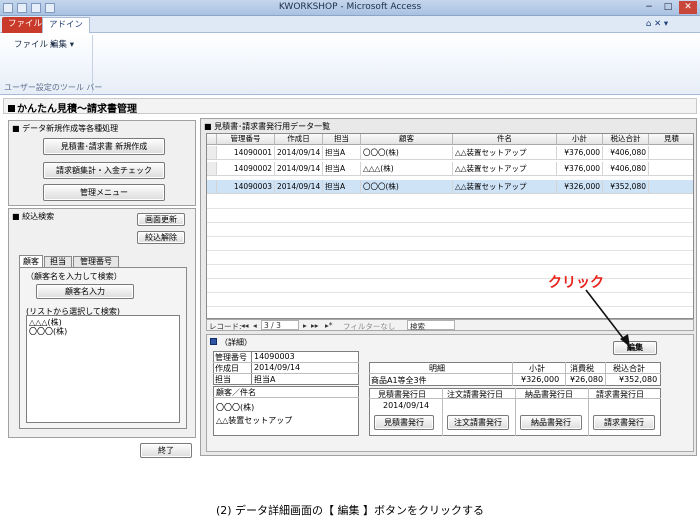 This screenshot has width=700, height=520. What do you see at coordinates (236, 342) in the screenshot?
I see `detail-title: （詳細）` at bounding box center [236, 342].